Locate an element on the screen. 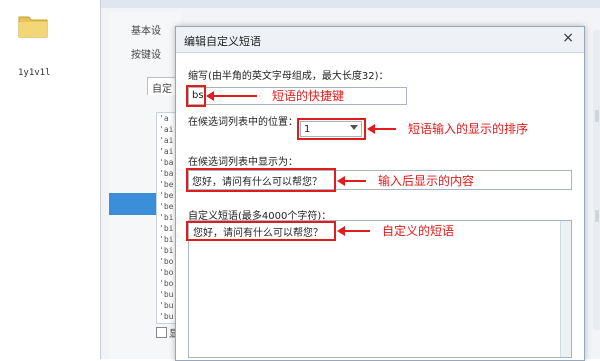  annotation-phrase: 自定义的短语 is located at coordinates (418, 231).